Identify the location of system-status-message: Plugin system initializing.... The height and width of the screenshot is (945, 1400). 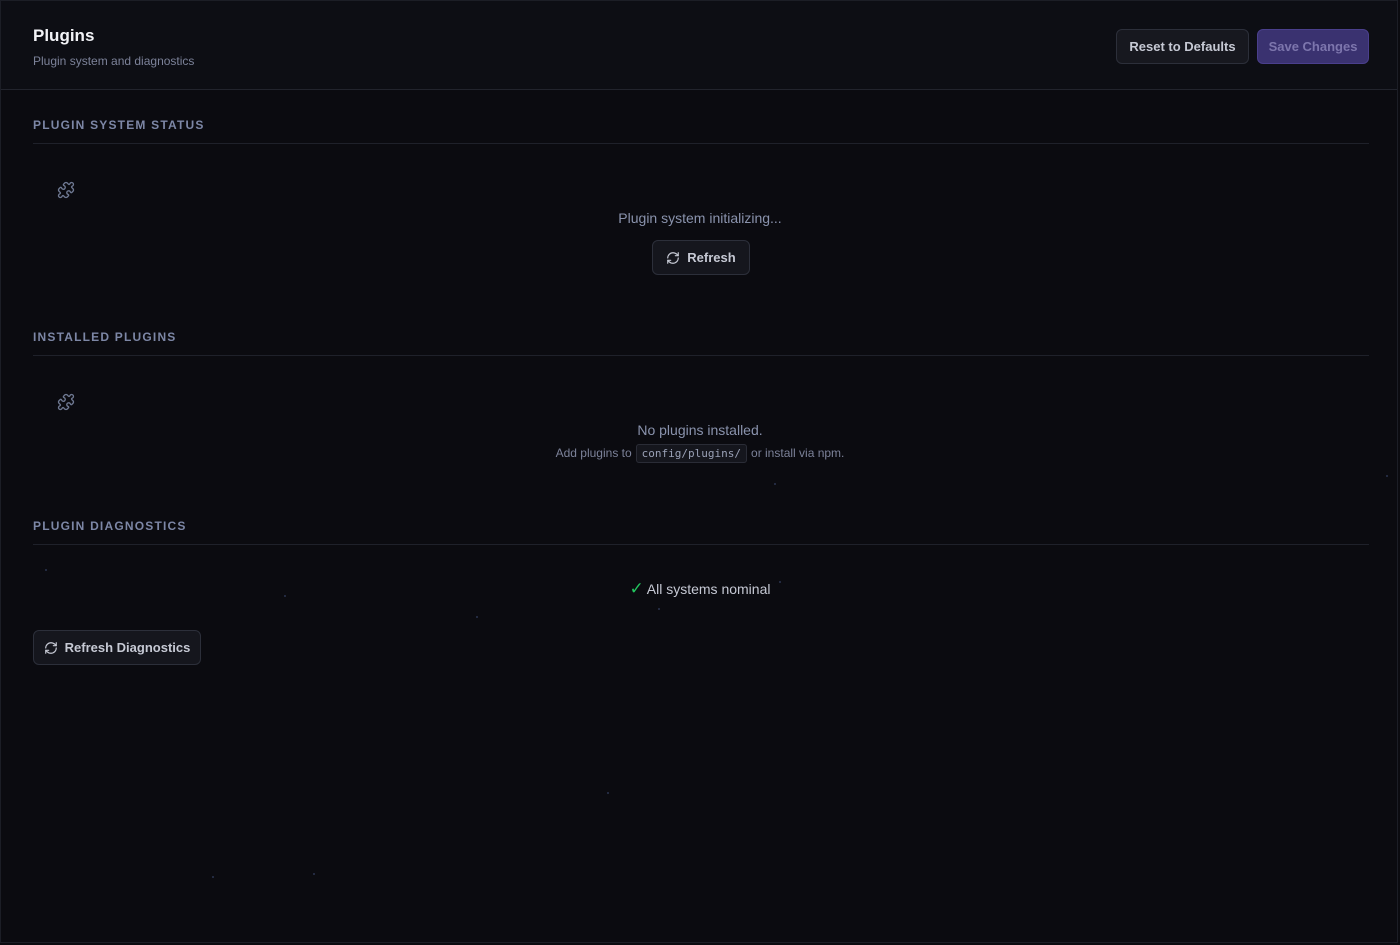
(700, 218).